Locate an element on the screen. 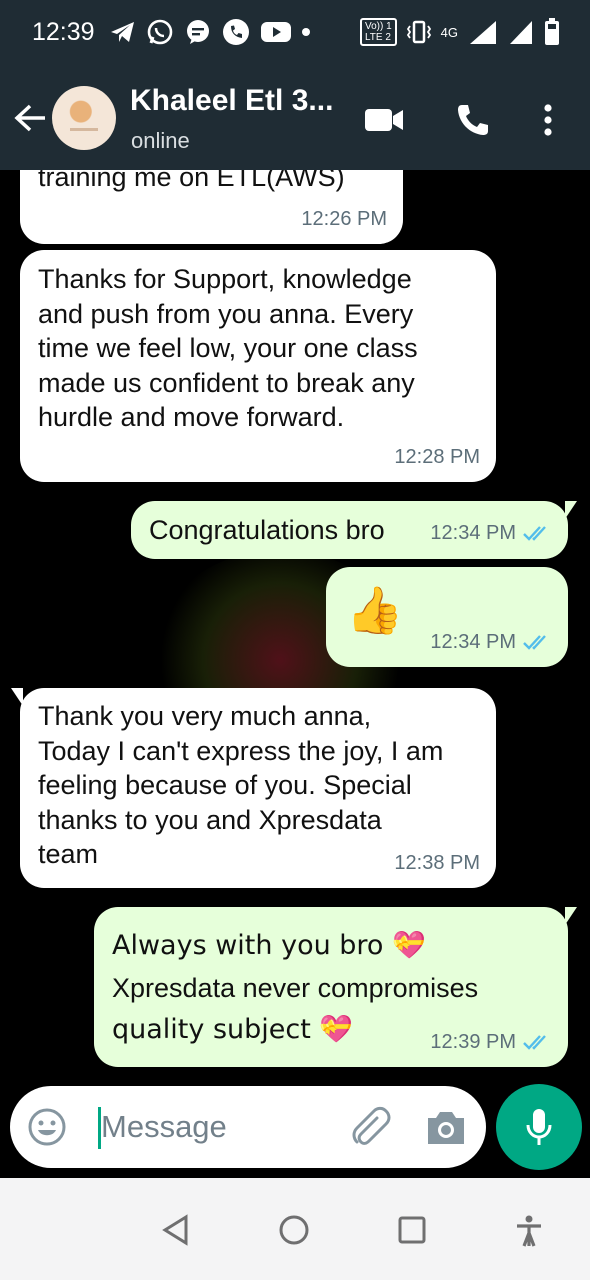 This screenshot has height=1280, width=590. battery-icon is located at coordinates (552, 31).